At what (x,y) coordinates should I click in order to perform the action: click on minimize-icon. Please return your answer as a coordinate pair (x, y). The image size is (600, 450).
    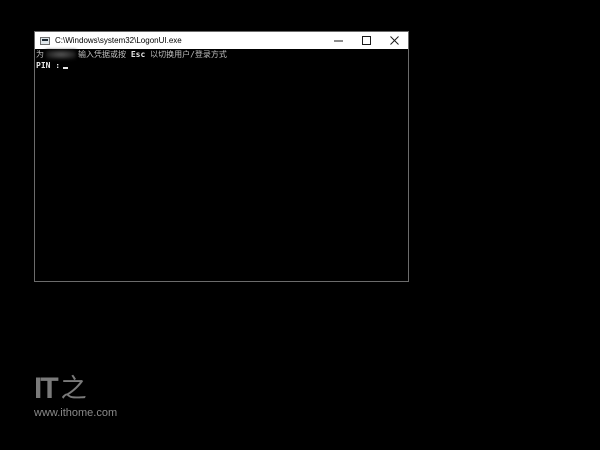
    Looking at the image, I should click on (338, 41).